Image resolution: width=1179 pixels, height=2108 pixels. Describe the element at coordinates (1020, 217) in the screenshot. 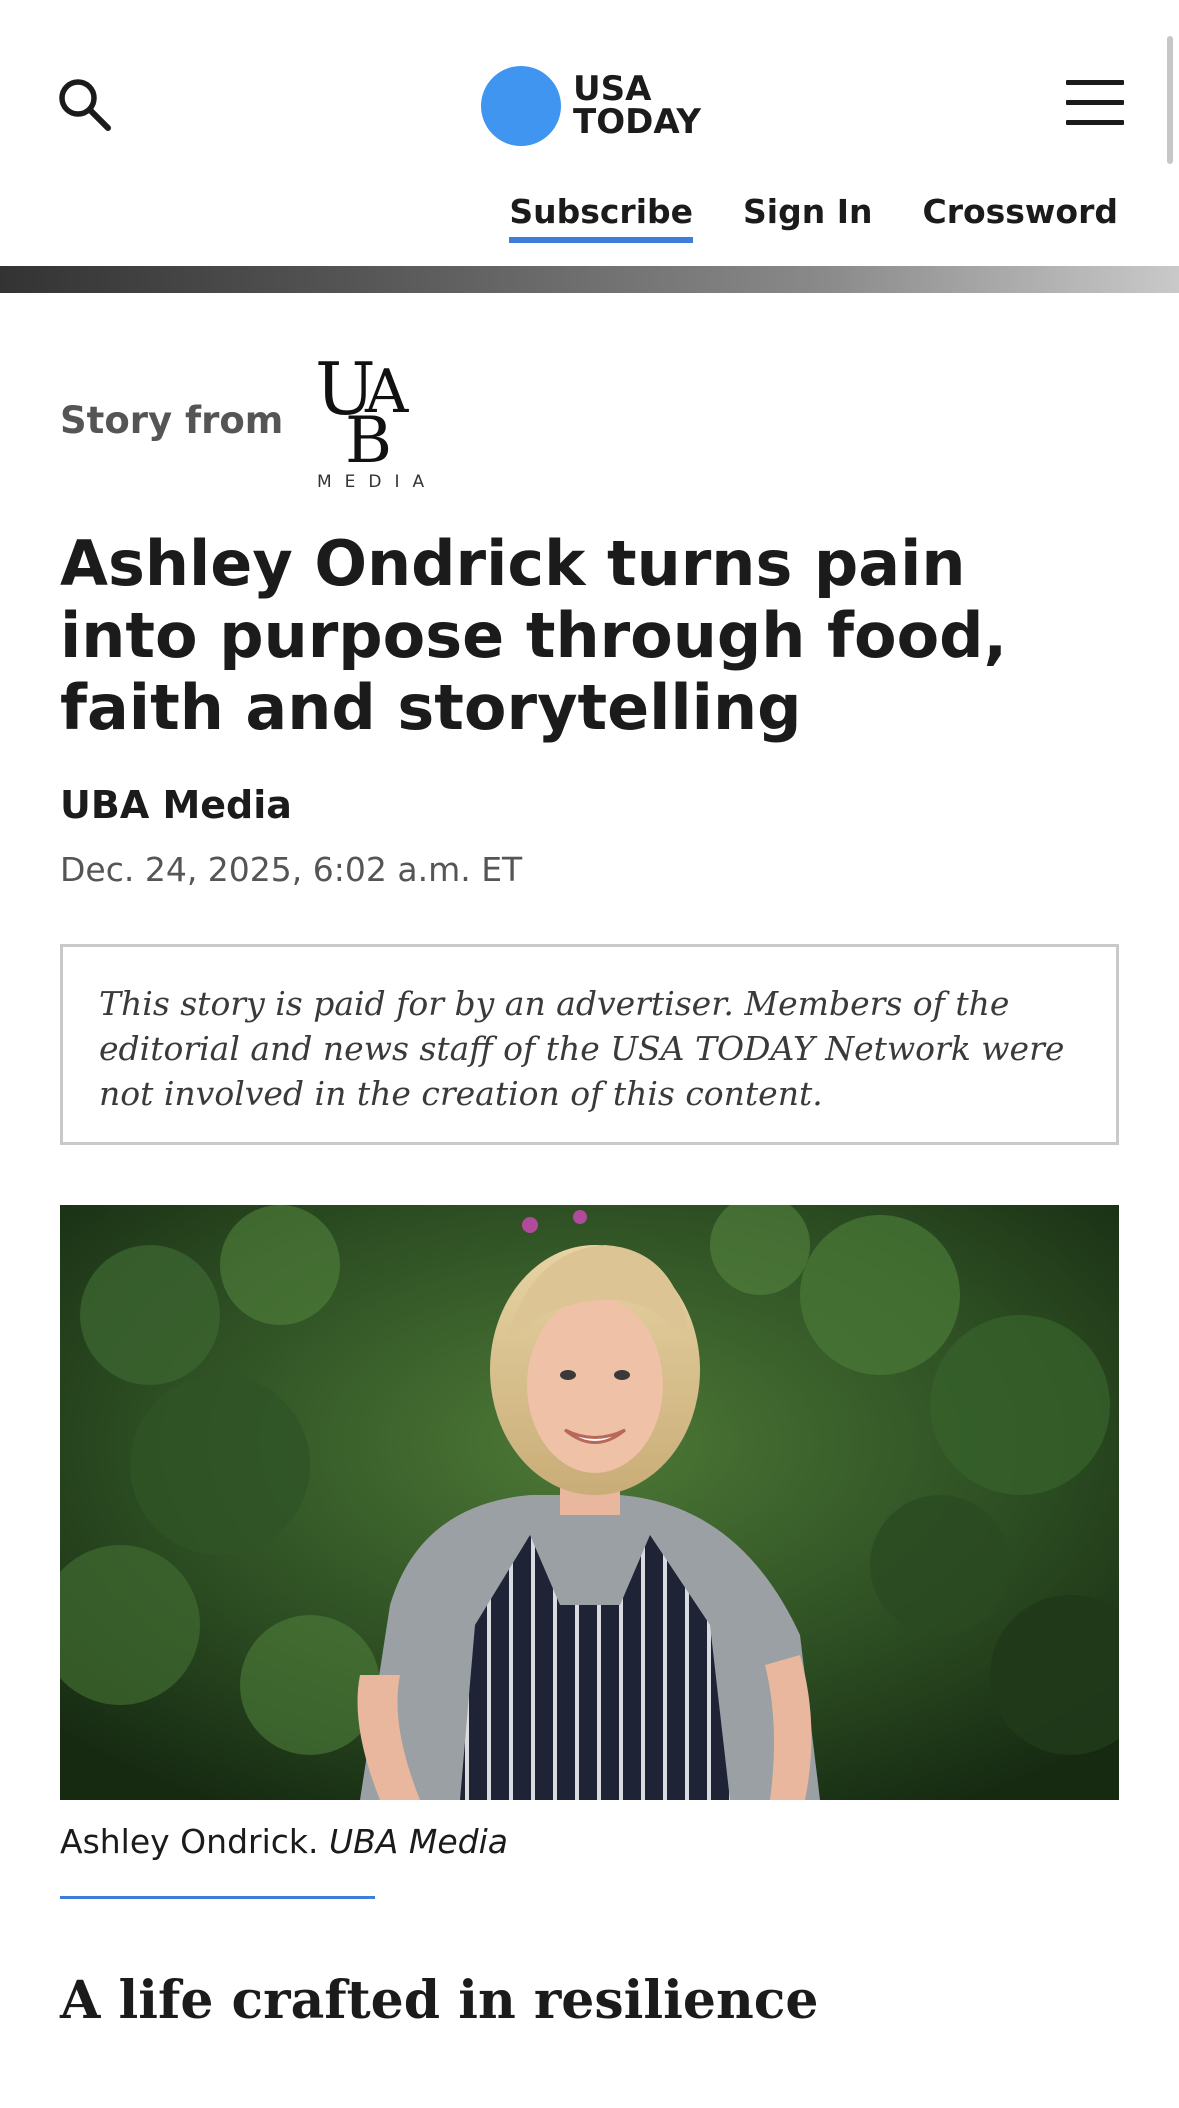

I see `crossword-link: Crossword` at that location.